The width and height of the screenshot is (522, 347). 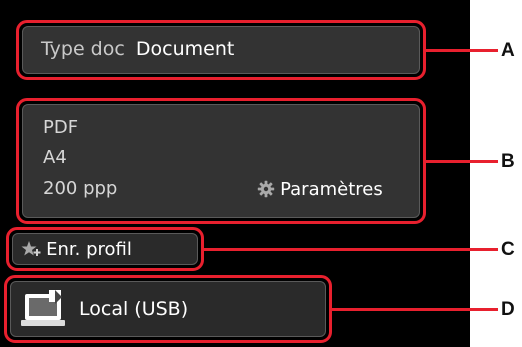 What do you see at coordinates (55, 157) in the screenshot?
I see `paper-size-value: A4` at bounding box center [55, 157].